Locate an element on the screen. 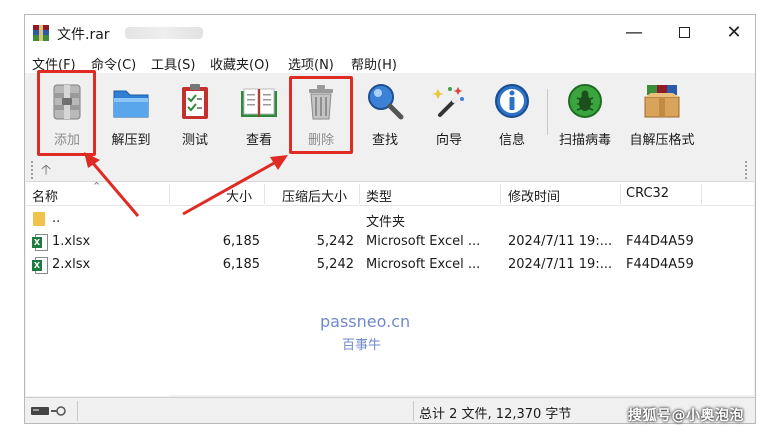 The height and width of the screenshot is (434, 769). toolbar-separator is located at coordinates (547, 112).